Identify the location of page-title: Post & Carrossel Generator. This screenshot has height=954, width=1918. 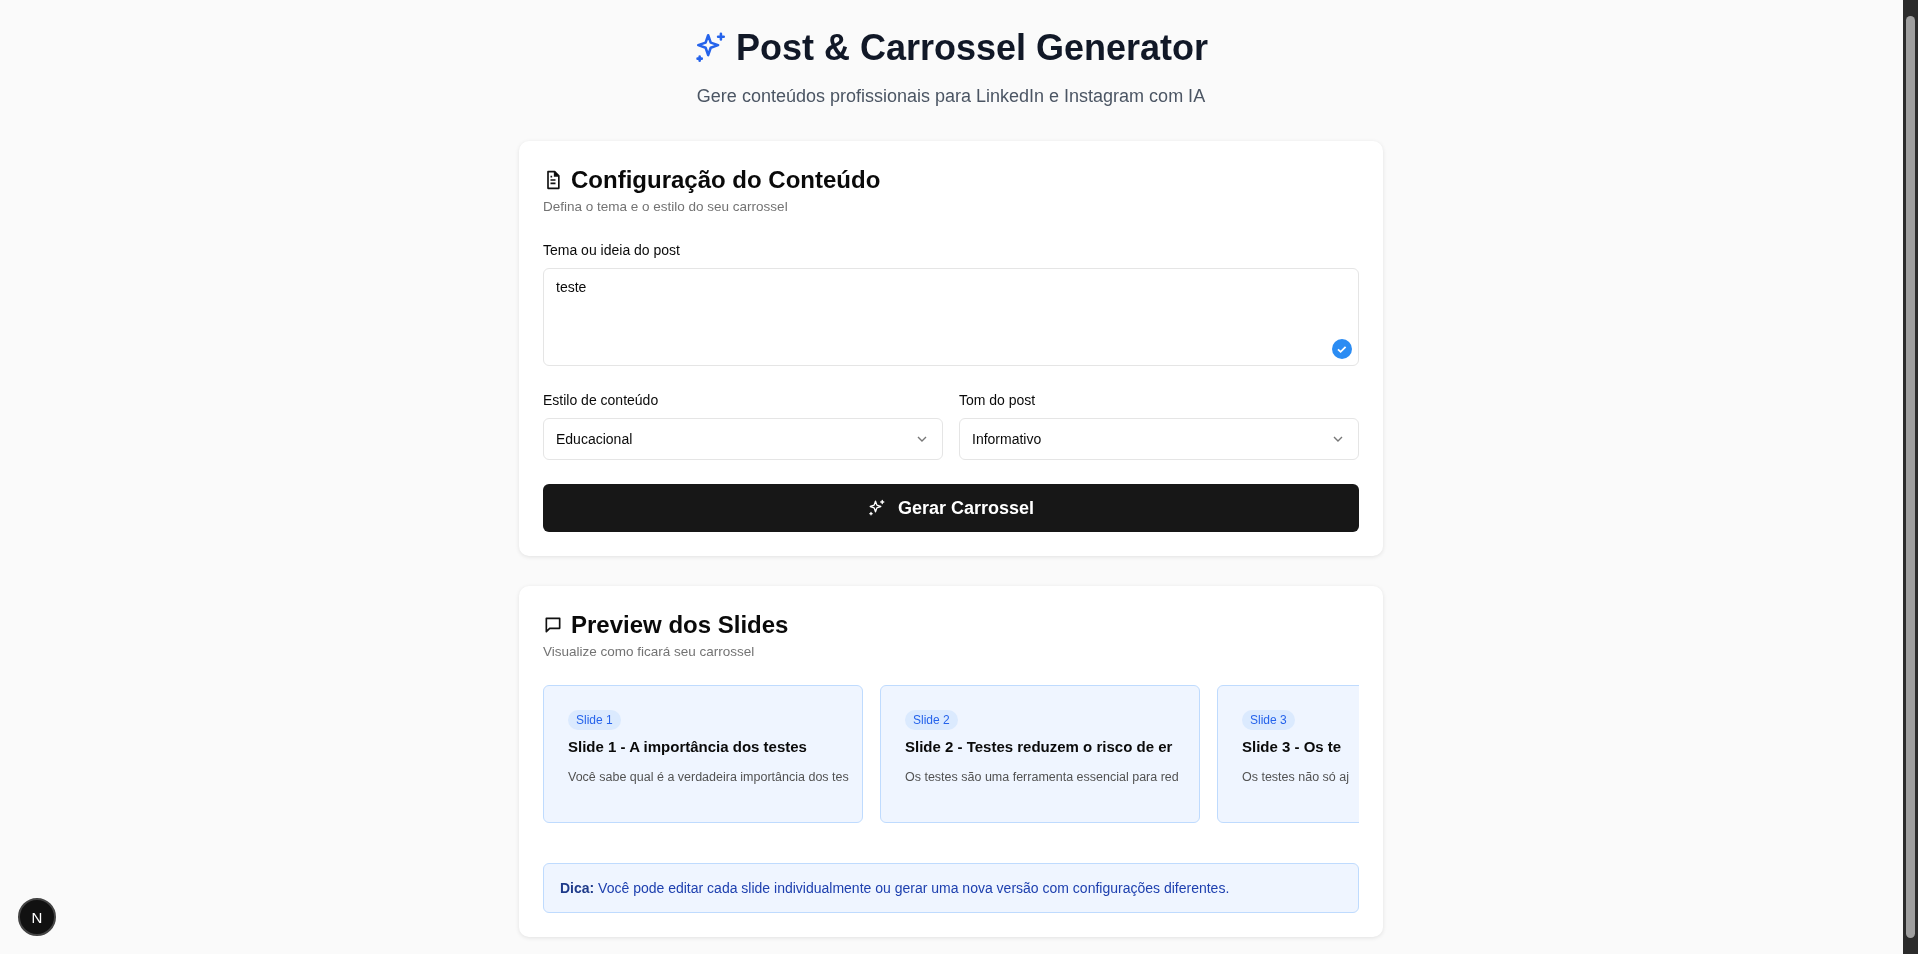
(972, 48).